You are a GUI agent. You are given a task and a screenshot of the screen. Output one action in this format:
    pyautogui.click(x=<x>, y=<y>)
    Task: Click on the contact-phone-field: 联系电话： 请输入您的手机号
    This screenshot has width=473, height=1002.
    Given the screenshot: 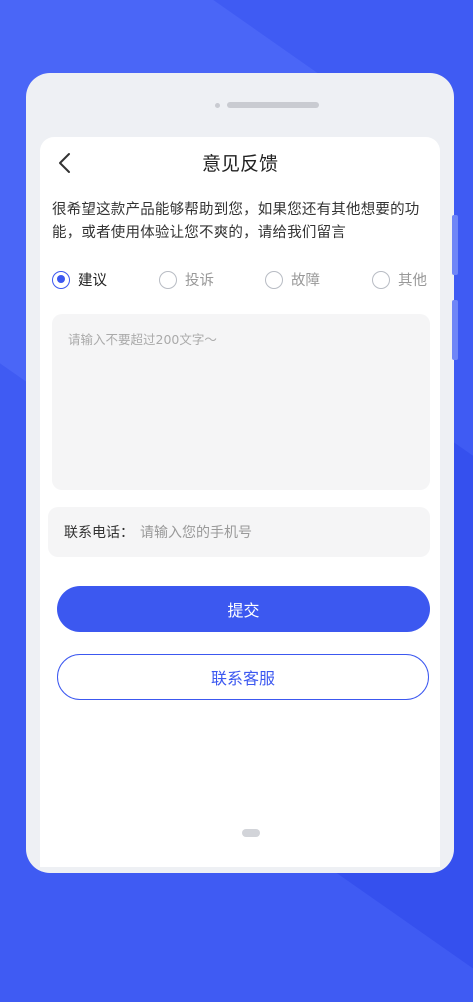 What is the action you would take?
    pyautogui.click(x=239, y=532)
    